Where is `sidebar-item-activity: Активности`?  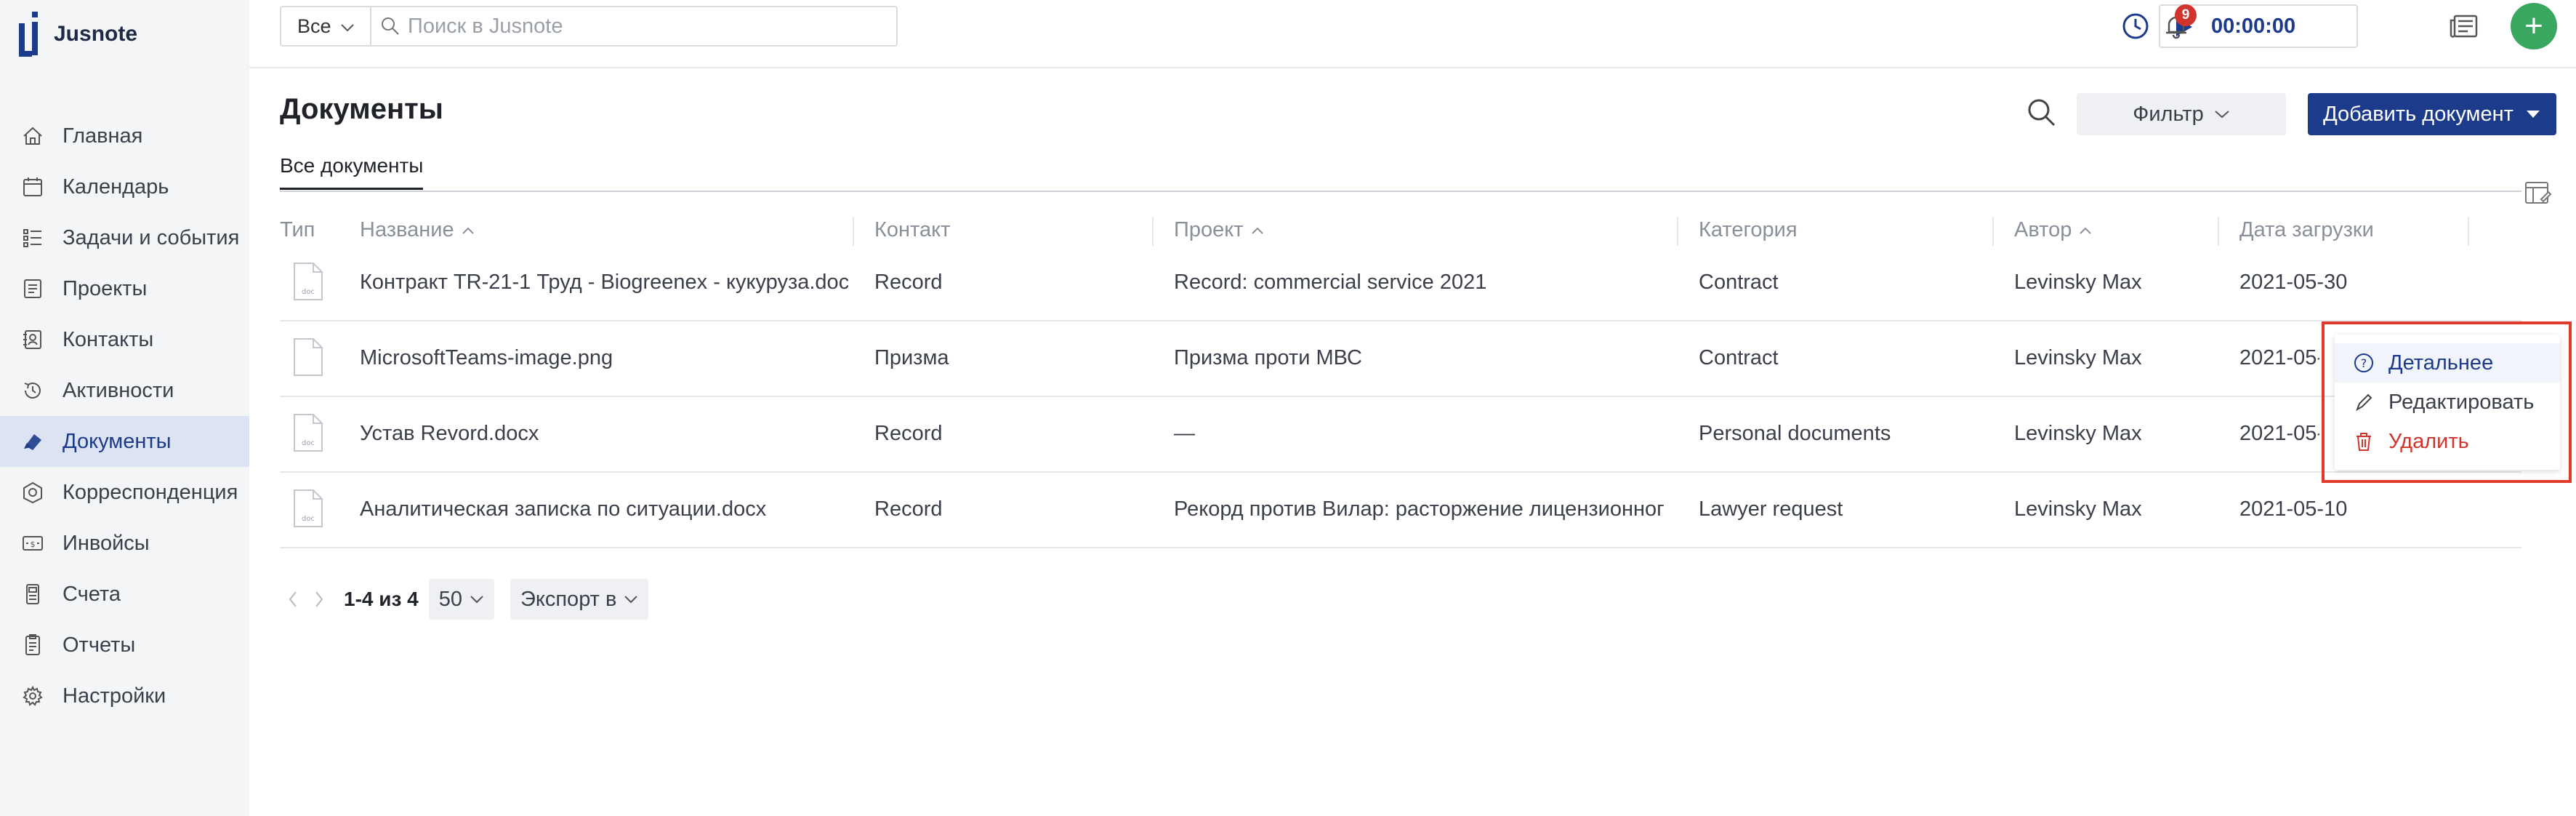 sidebar-item-activity: Активности is located at coordinates (124, 390).